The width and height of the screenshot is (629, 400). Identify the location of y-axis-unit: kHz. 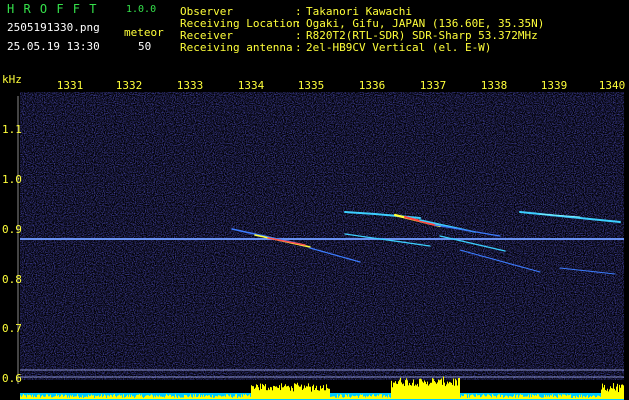
(12, 79).